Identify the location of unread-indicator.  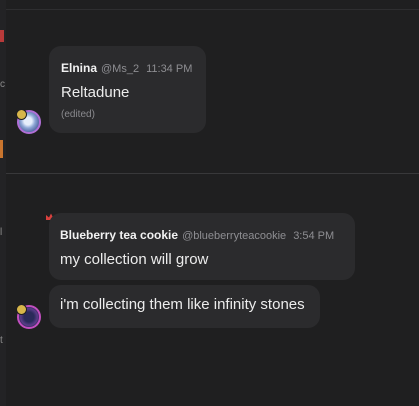
(2, 36).